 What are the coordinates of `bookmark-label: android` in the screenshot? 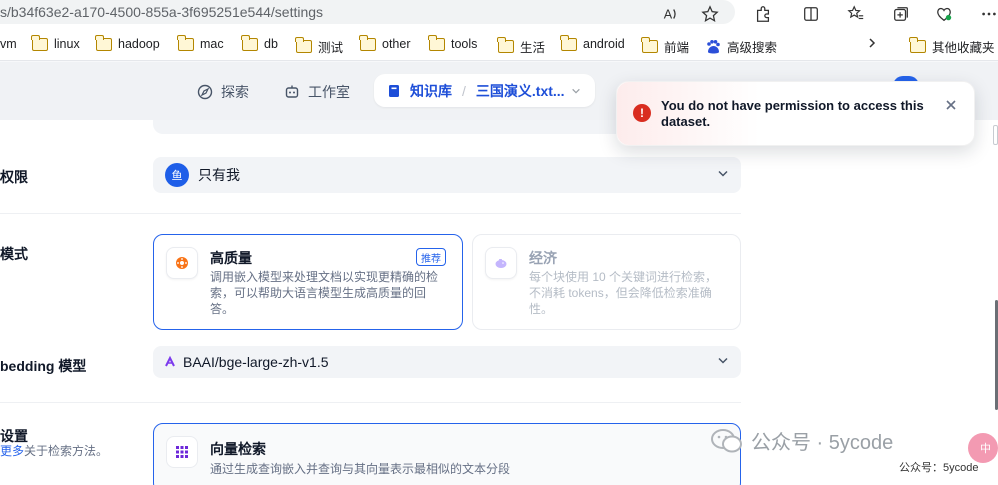 It's located at (604, 44).